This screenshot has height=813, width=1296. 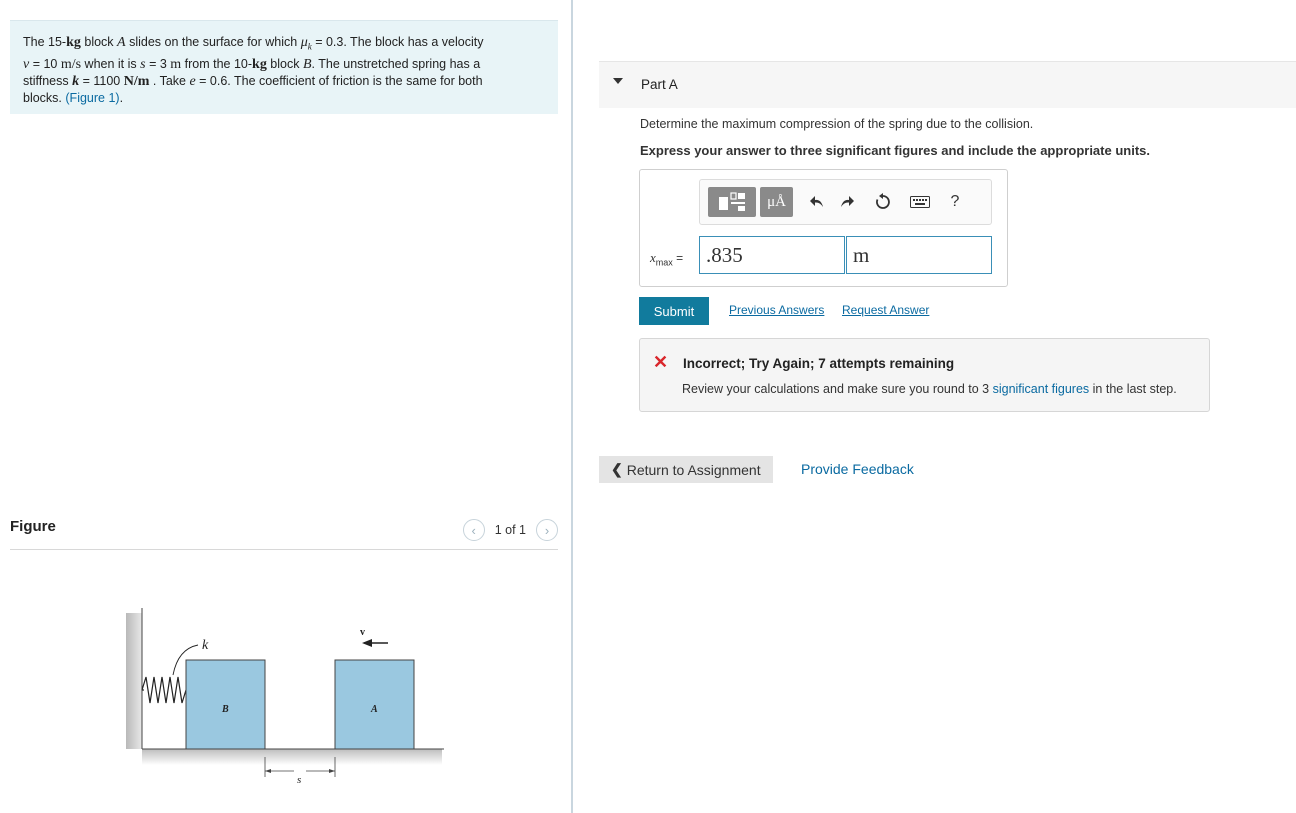 What do you see at coordinates (205, 645) in the screenshot?
I see `label-k: k` at bounding box center [205, 645].